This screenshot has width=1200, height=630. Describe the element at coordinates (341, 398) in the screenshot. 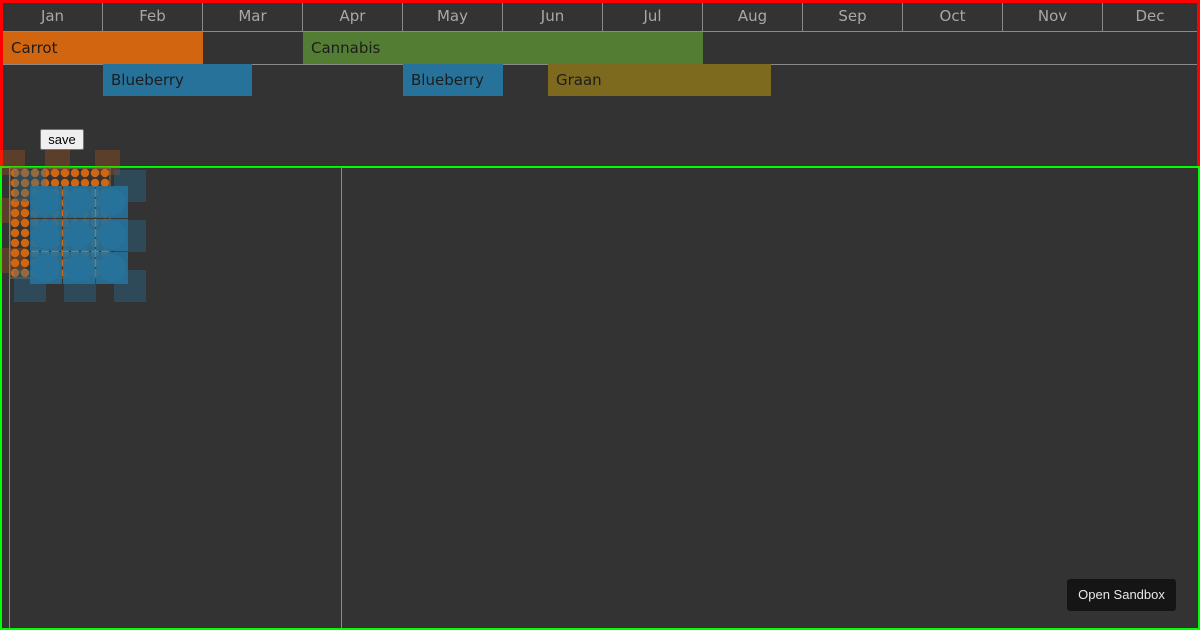

I see `bed-border` at that location.